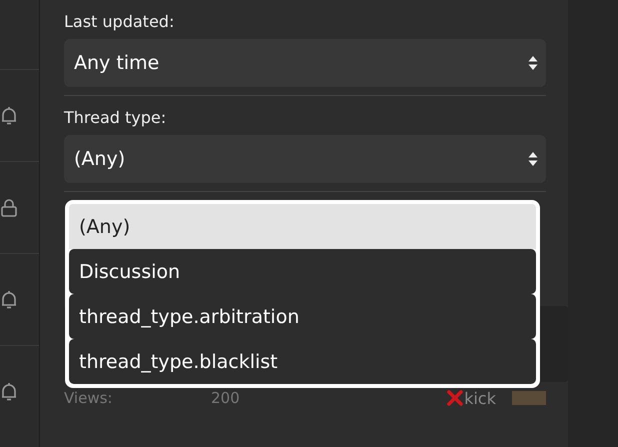  What do you see at coordinates (9, 208) in the screenshot?
I see `lock-icon` at bounding box center [9, 208].